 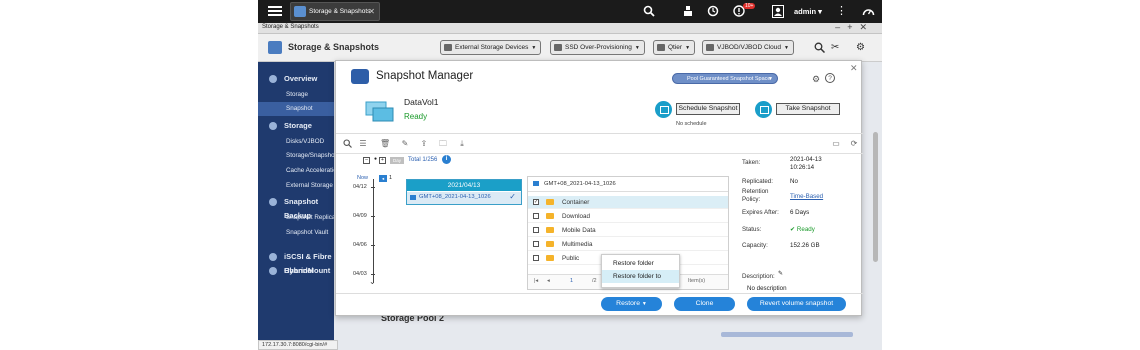 I want to click on revert-volume-snapshot-button: Revert volume snapshot, so click(x=796, y=304).